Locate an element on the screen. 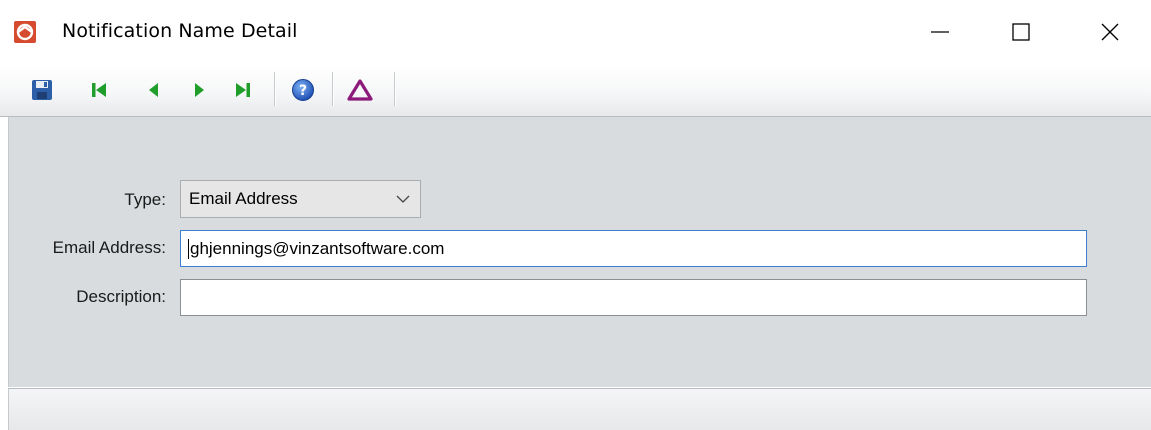 This screenshot has width=1151, height=430. help-button: ? is located at coordinates (303, 90).